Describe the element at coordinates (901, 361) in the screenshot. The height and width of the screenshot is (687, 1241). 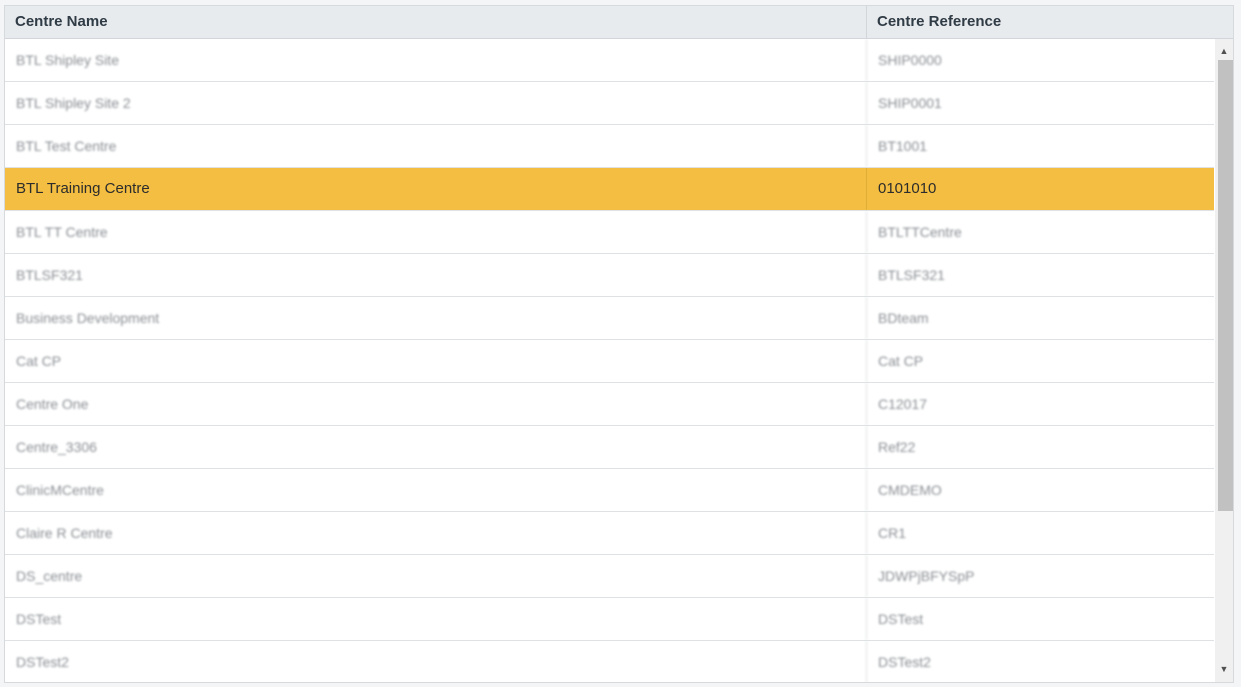
I see `centre-reference-cell: Cat CP` at that location.